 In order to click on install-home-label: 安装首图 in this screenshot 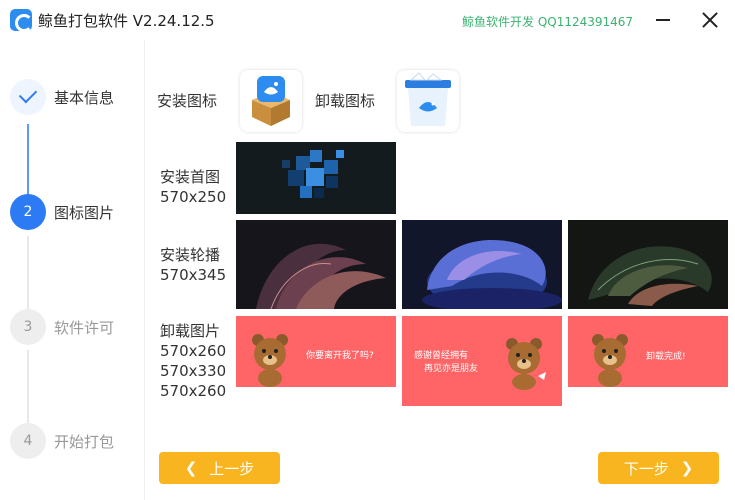, I will do `click(190, 177)`.